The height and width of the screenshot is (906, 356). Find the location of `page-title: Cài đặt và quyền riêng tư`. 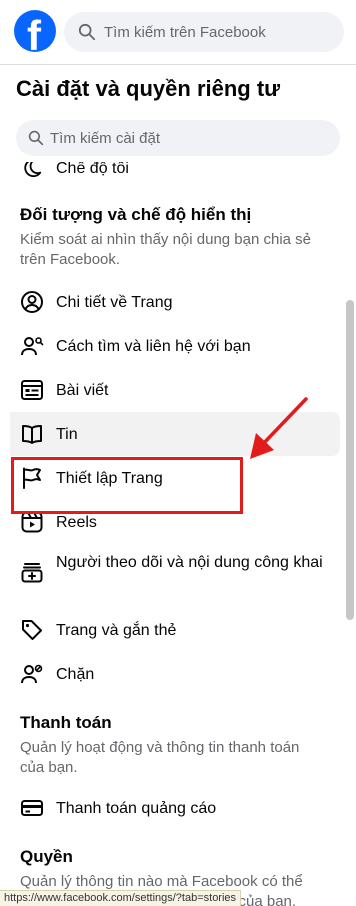

page-title: Cài đặt và quyền riêng tư is located at coordinates (148, 88).